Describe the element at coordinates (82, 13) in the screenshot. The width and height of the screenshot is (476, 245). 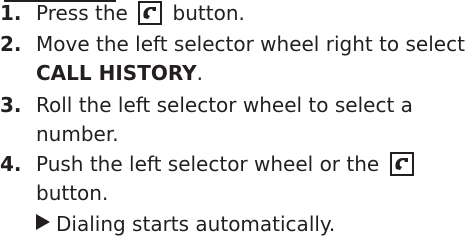
I see `step-text: Press the` at that location.